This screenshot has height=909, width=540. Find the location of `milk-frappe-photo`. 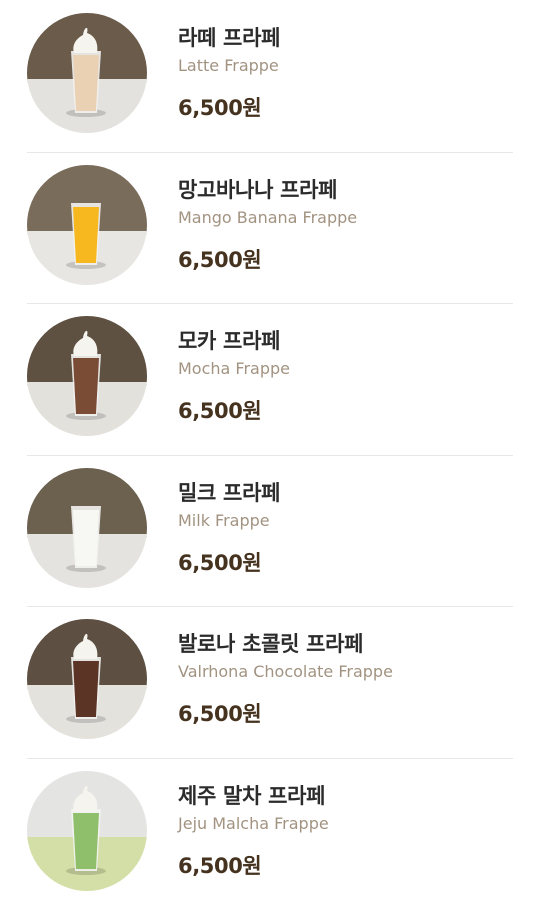

milk-frappe-photo is located at coordinates (87, 528).